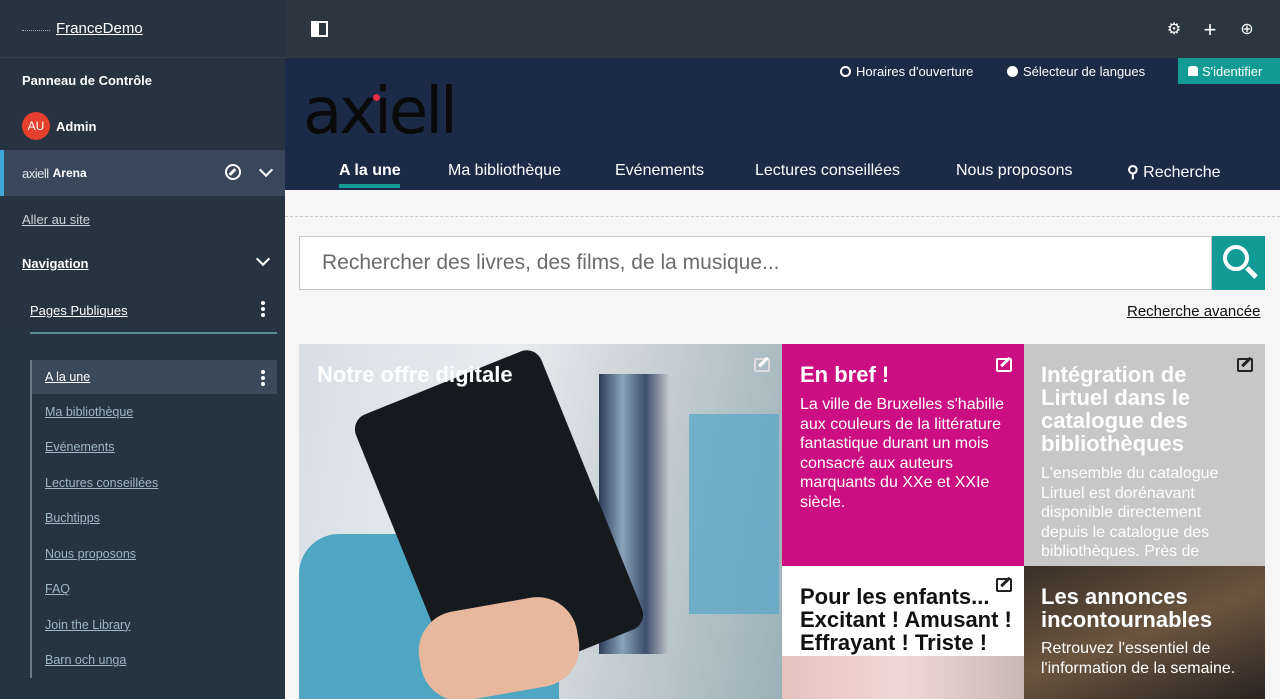 This screenshot has width=1280, height=699. What do you see at coordinates (1193, 71) in the screenshot?
I see `user-icon` at bounding box center [1193, 71].